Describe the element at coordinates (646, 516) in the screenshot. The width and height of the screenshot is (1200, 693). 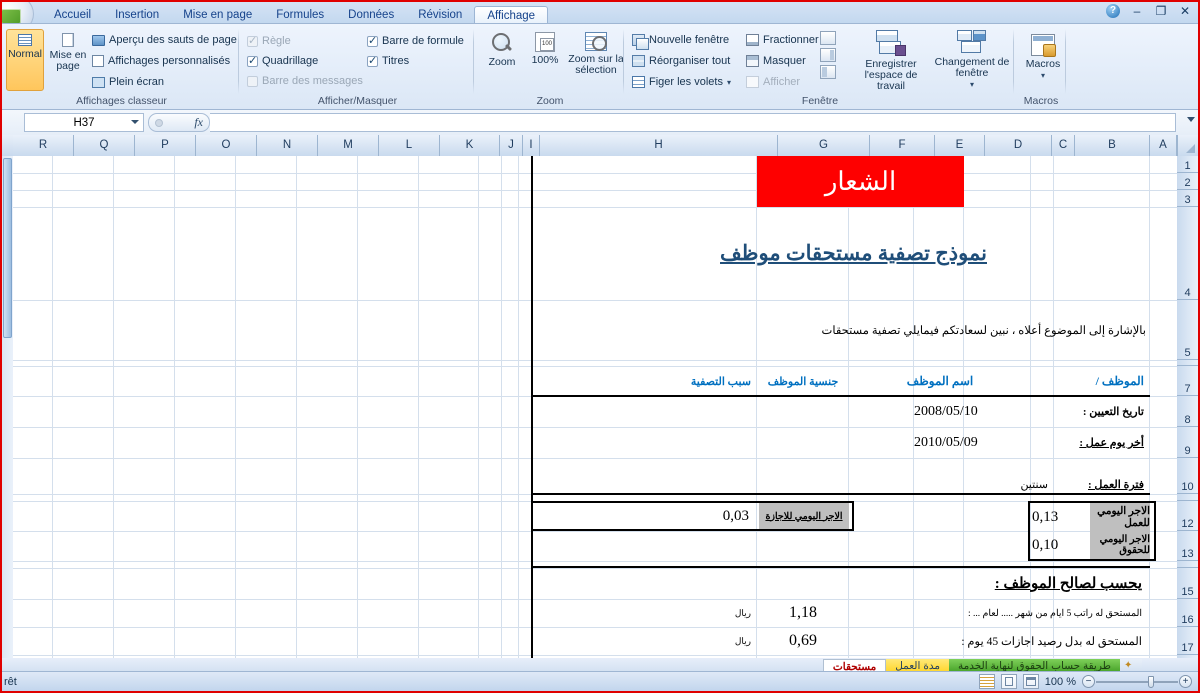
I see `value-daily-wage-leave: 0,03` at that location.